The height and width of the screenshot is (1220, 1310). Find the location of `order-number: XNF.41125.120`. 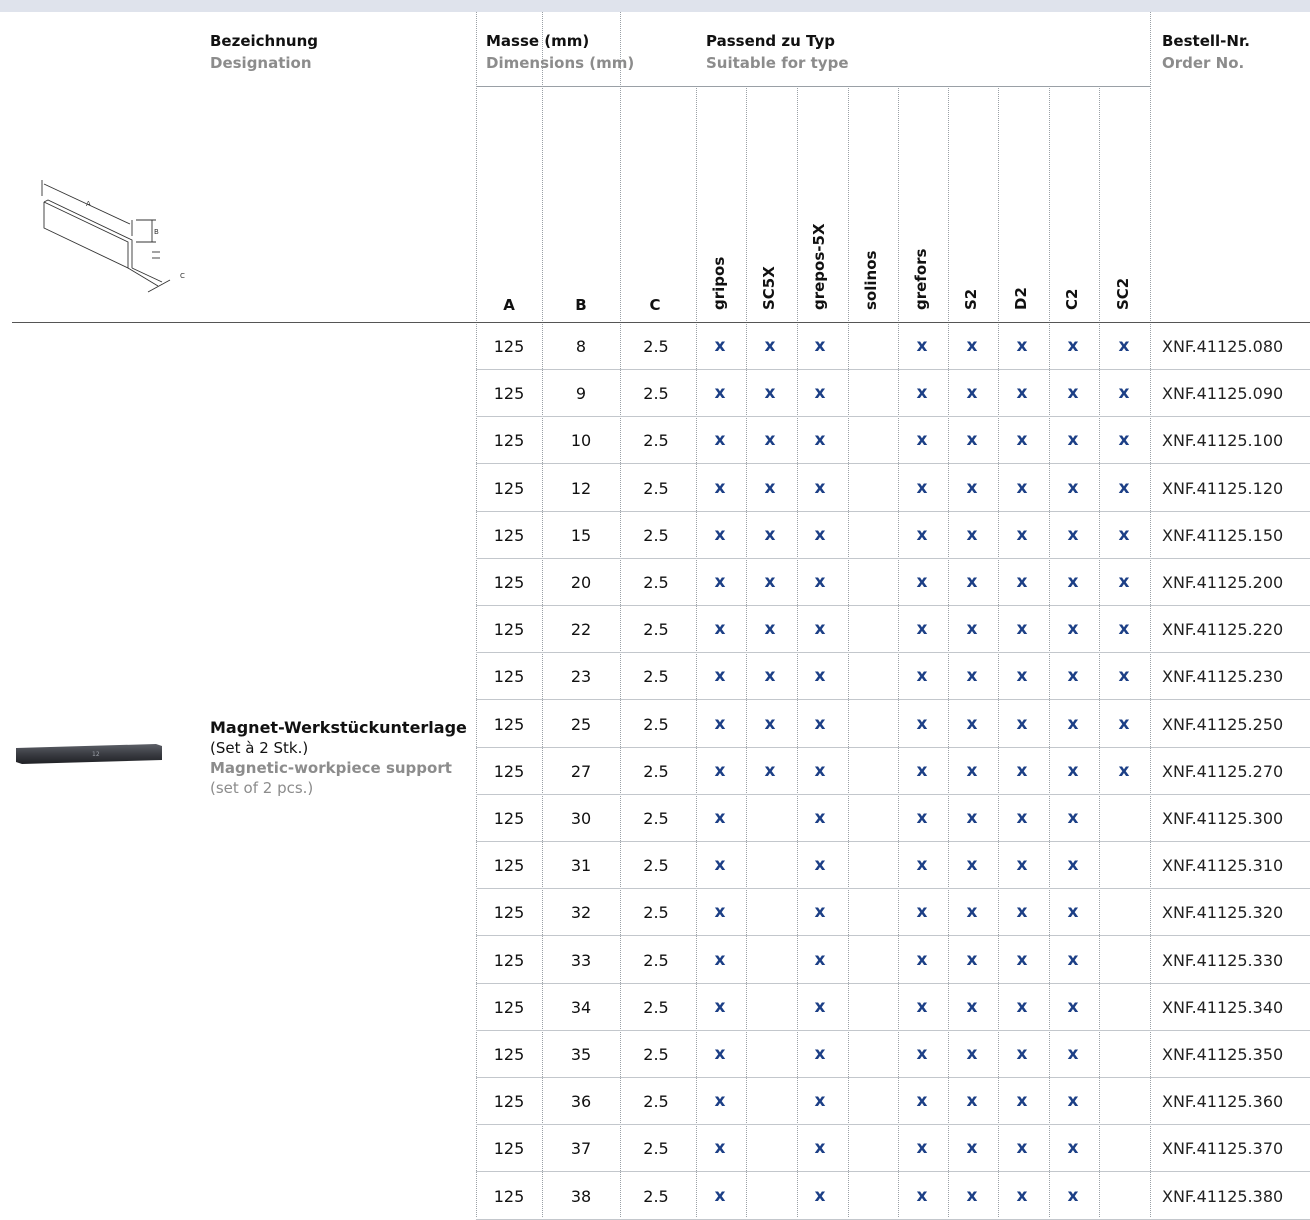

order-number: XNF.41125.120 is located at coordinates (1223, 488).